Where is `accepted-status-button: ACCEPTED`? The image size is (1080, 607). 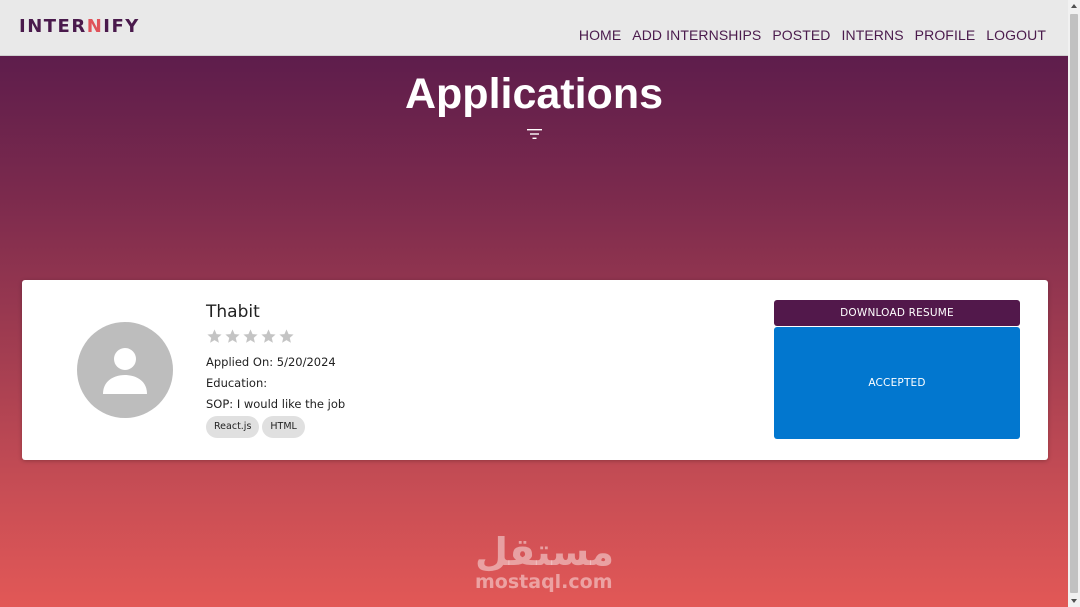 accepted-status-button: ACCEPTED is located at coordinates (897, 383).